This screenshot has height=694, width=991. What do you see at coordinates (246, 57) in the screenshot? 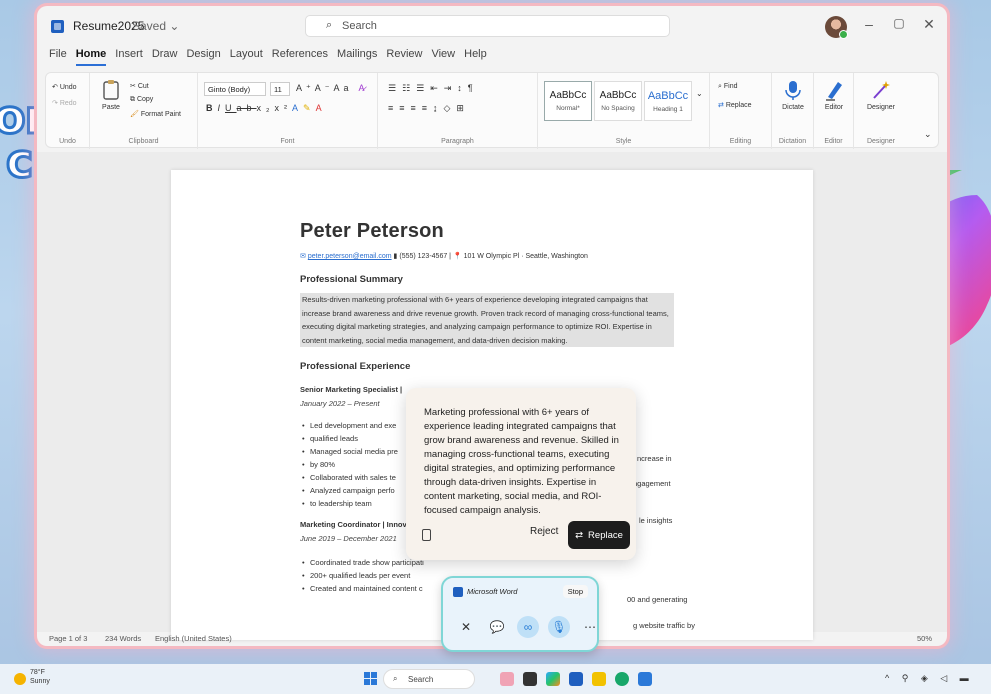
I see `tab-layout: Layout` at bounding box center [246, 57].